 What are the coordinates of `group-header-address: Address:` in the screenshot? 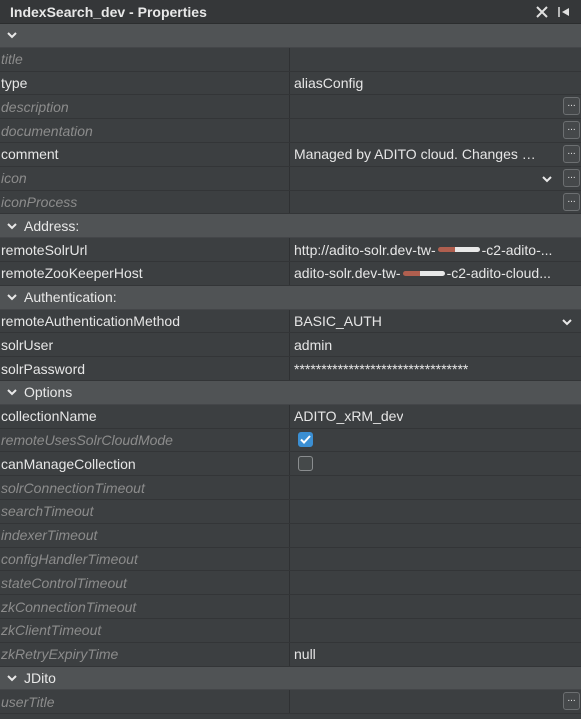 It's located at (290, 226).